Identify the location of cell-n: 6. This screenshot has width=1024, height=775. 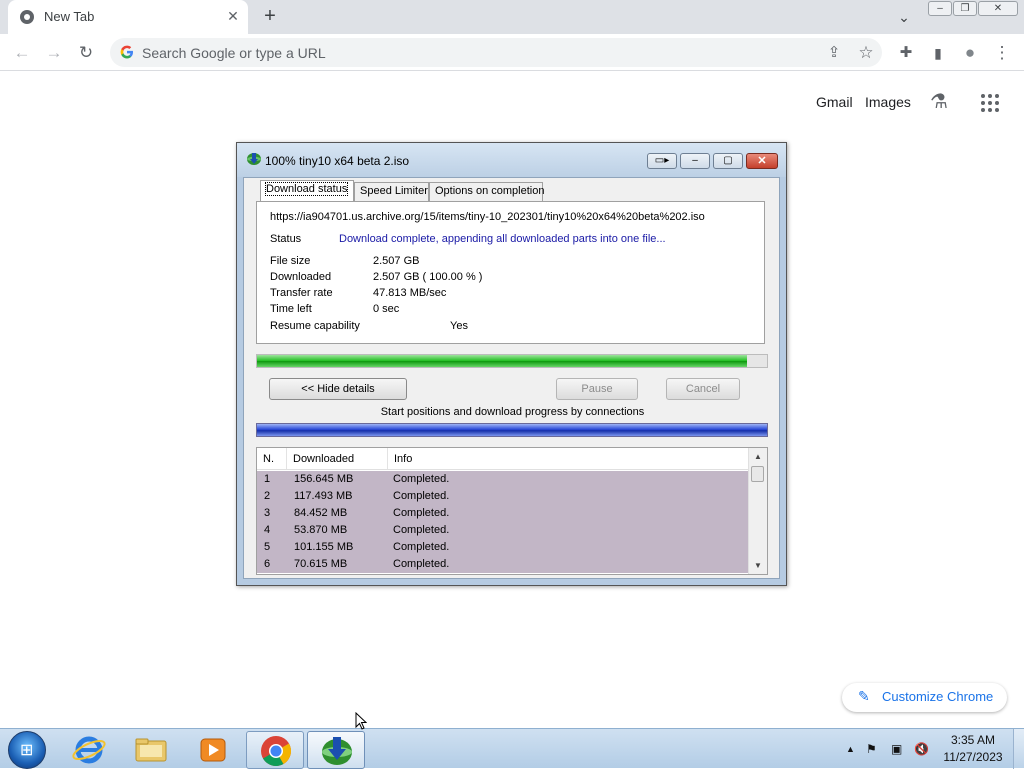
(267, 564).